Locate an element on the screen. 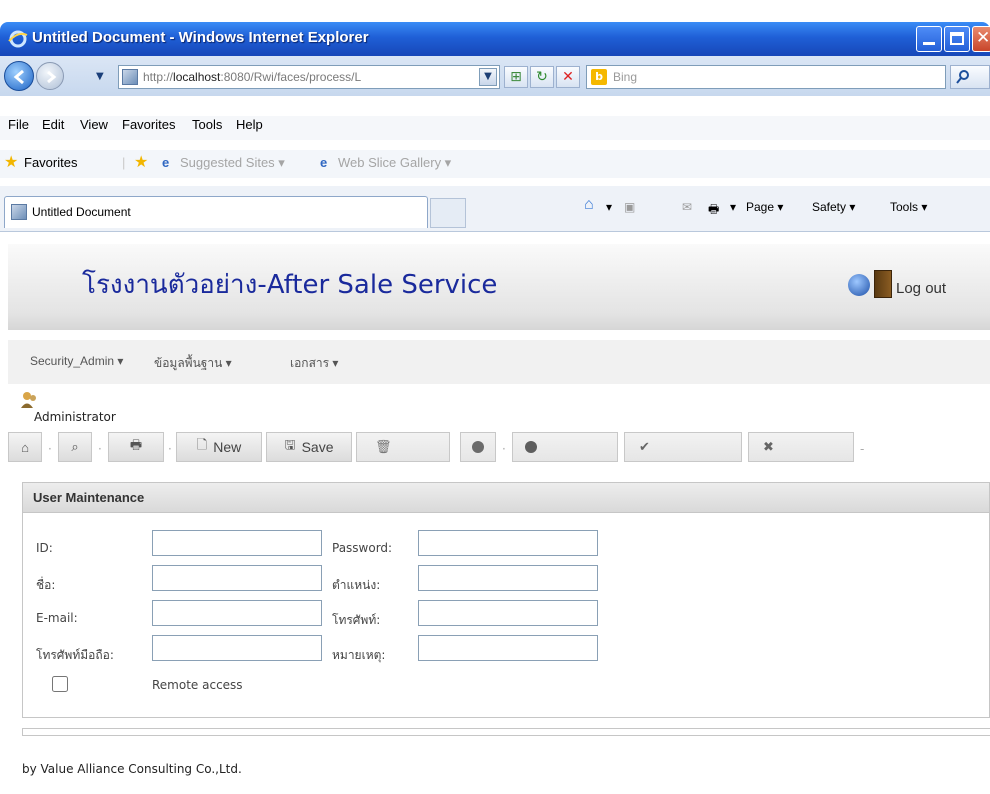  email-field is located at coordinates (237, 613).